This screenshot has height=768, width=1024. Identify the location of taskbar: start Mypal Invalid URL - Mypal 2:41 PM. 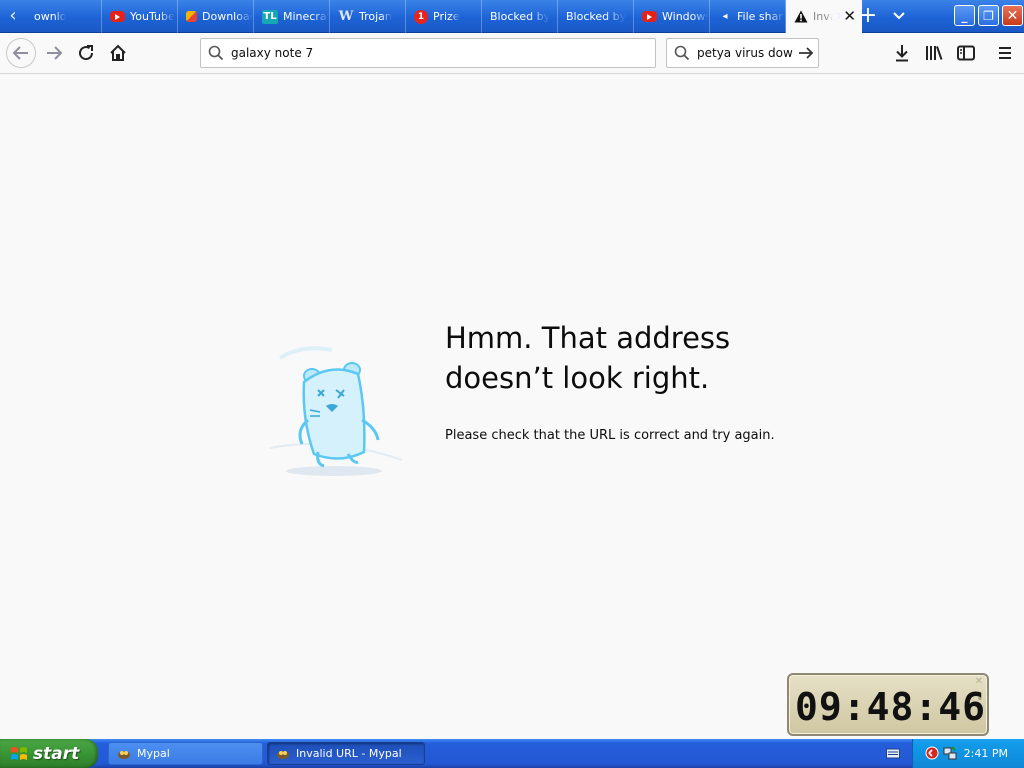
(512, 753).